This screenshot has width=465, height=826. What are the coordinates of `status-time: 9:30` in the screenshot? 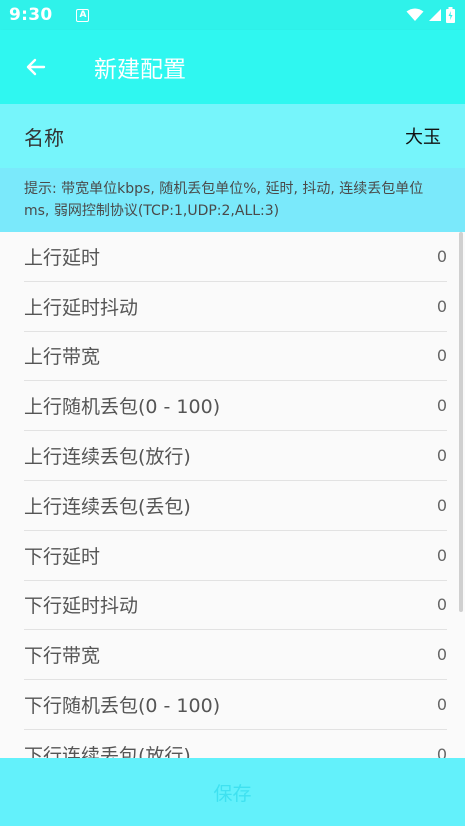 It's located at (31, 15).